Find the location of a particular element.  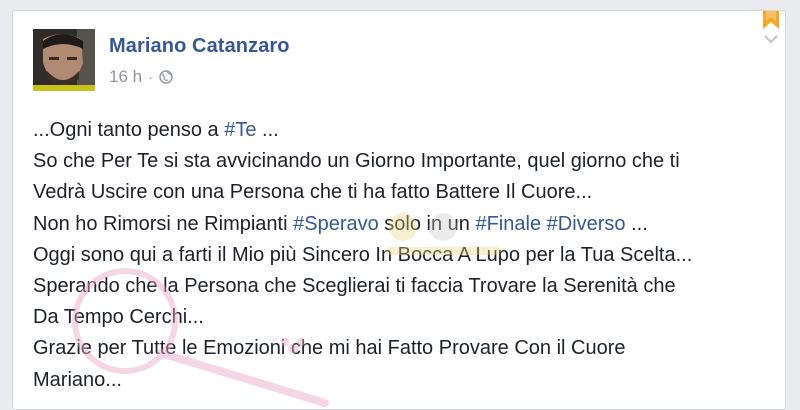

avatar-image is located at coordinates (64, 60).